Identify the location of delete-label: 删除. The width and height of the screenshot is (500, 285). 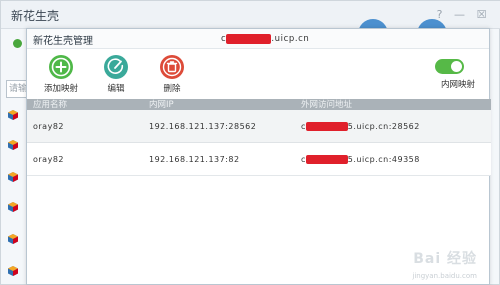
(172, 89).